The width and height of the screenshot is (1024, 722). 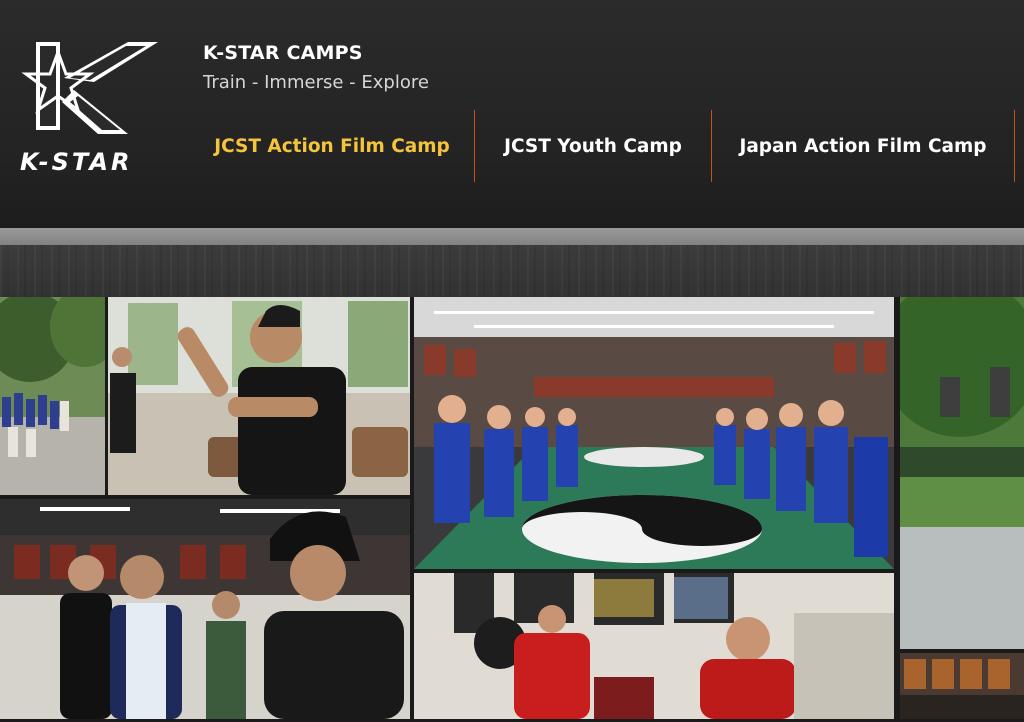 What do you see at coordinates (89, 88) in the screenshot?
I see `k-star-logo-mark` at bounding box center [89, 88].